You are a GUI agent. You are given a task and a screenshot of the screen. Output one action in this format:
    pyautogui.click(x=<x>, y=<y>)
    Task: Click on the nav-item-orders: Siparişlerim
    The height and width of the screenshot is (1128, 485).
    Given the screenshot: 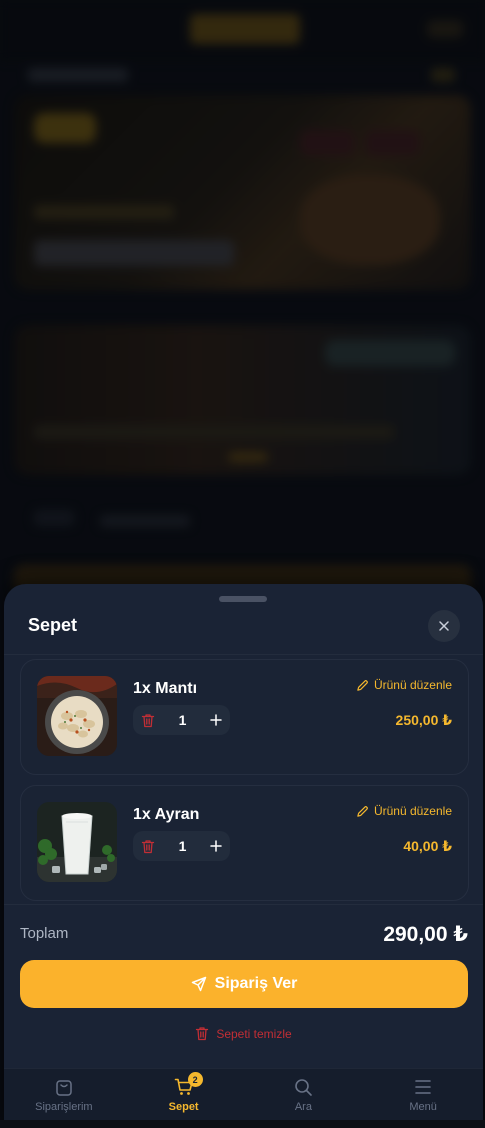 What is the action you would take?
    pyautogui.click(x=64, y=1095)
    